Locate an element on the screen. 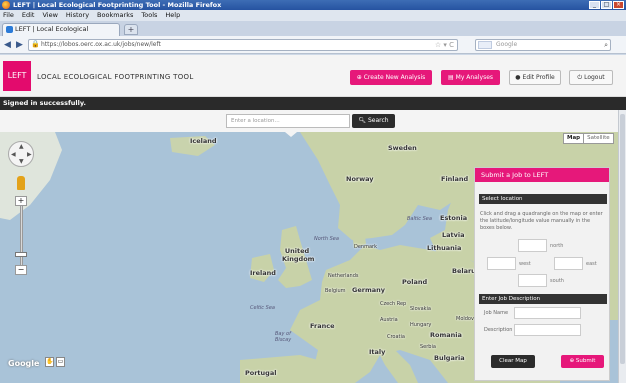 The height and width of the screenshot is (383, 626). rectangle-tool-icon: ▭ is located at coordinates (60, 362).